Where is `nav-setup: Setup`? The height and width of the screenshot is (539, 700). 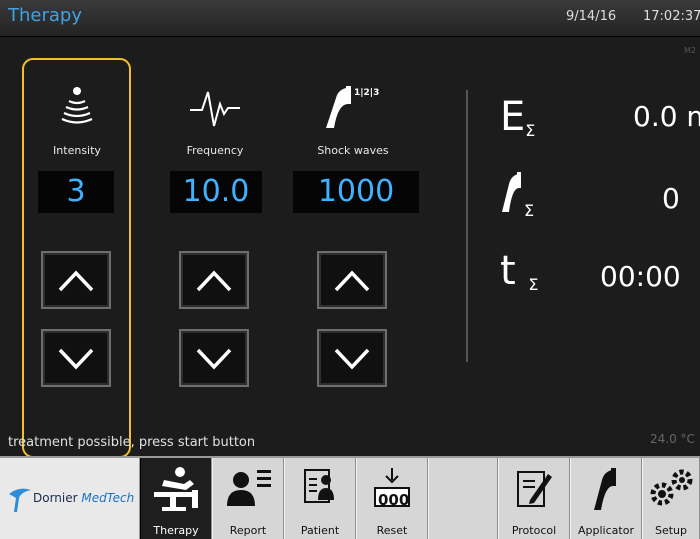 nav-setup: Setup is located at coordinates (671, 498).